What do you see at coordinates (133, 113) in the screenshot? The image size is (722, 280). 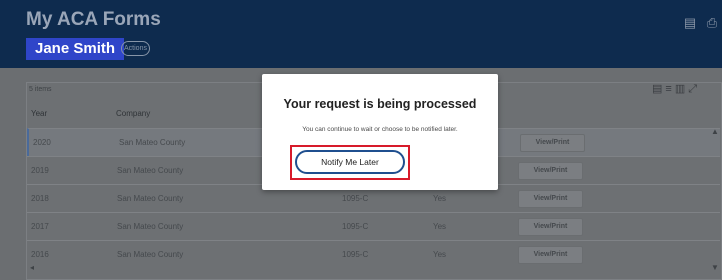 I see `column-header-company: Company` at bounding box center [133, 113].